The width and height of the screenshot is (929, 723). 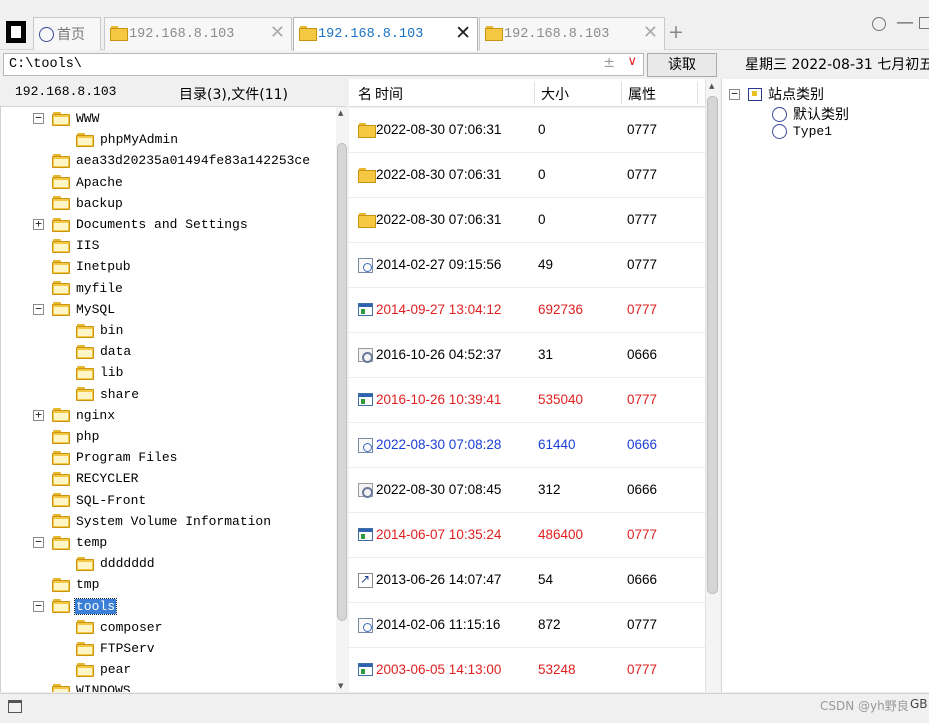 I want to click on column-size: 大小, so click(x=555, y=94).